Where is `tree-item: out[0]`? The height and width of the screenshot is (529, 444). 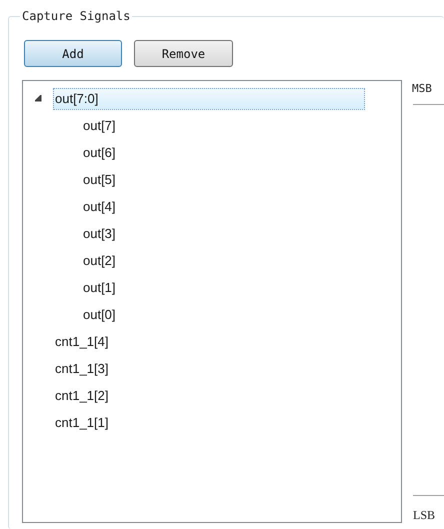 tree-item: out[0] is located at coordinates (99, 315).